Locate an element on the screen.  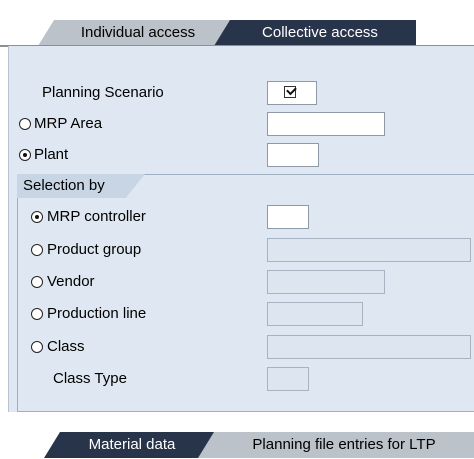
class-type-label: Class Type is located at coordinates (90, 378).